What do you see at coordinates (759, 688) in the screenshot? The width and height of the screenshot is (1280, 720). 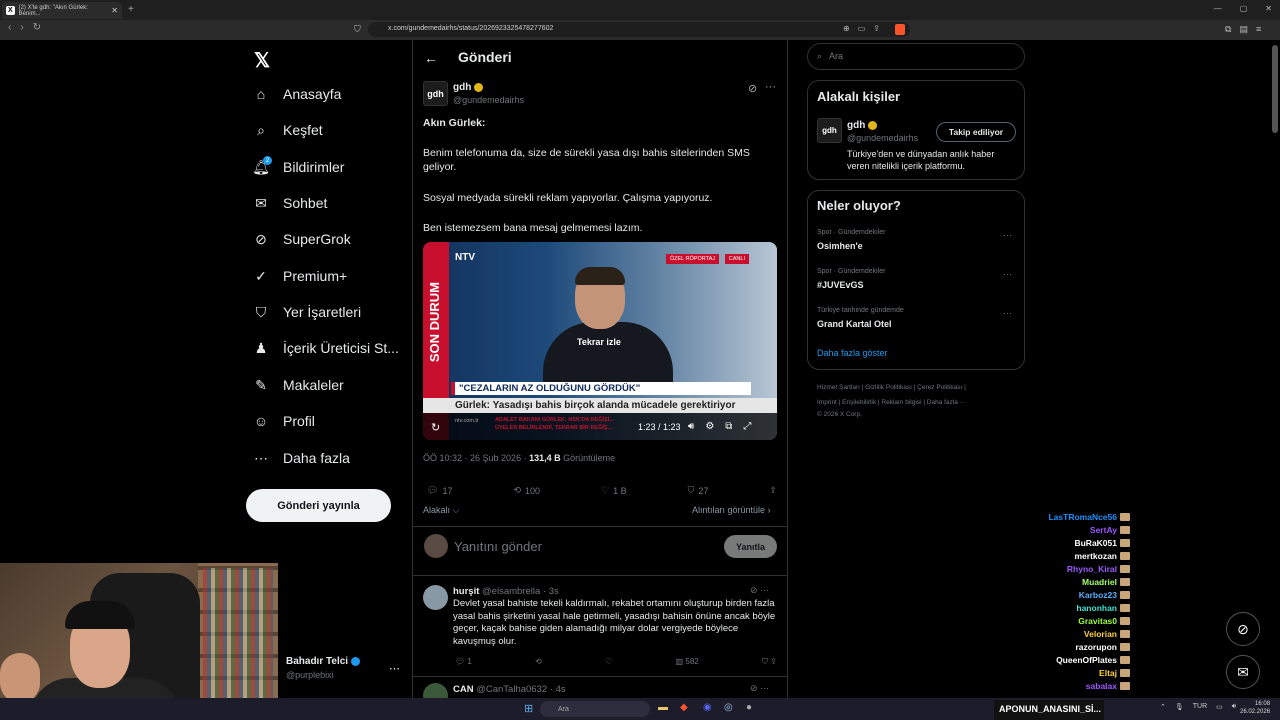 I see `reply-more-icon-2: ⊘ ···` at bounding box center [759, 688].